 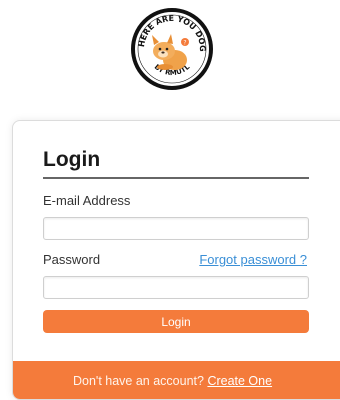 What do you see at coordinates (87, 200) in the screenshot?
I see `email-label: E-mail Address` at bounding box center [87, 200].